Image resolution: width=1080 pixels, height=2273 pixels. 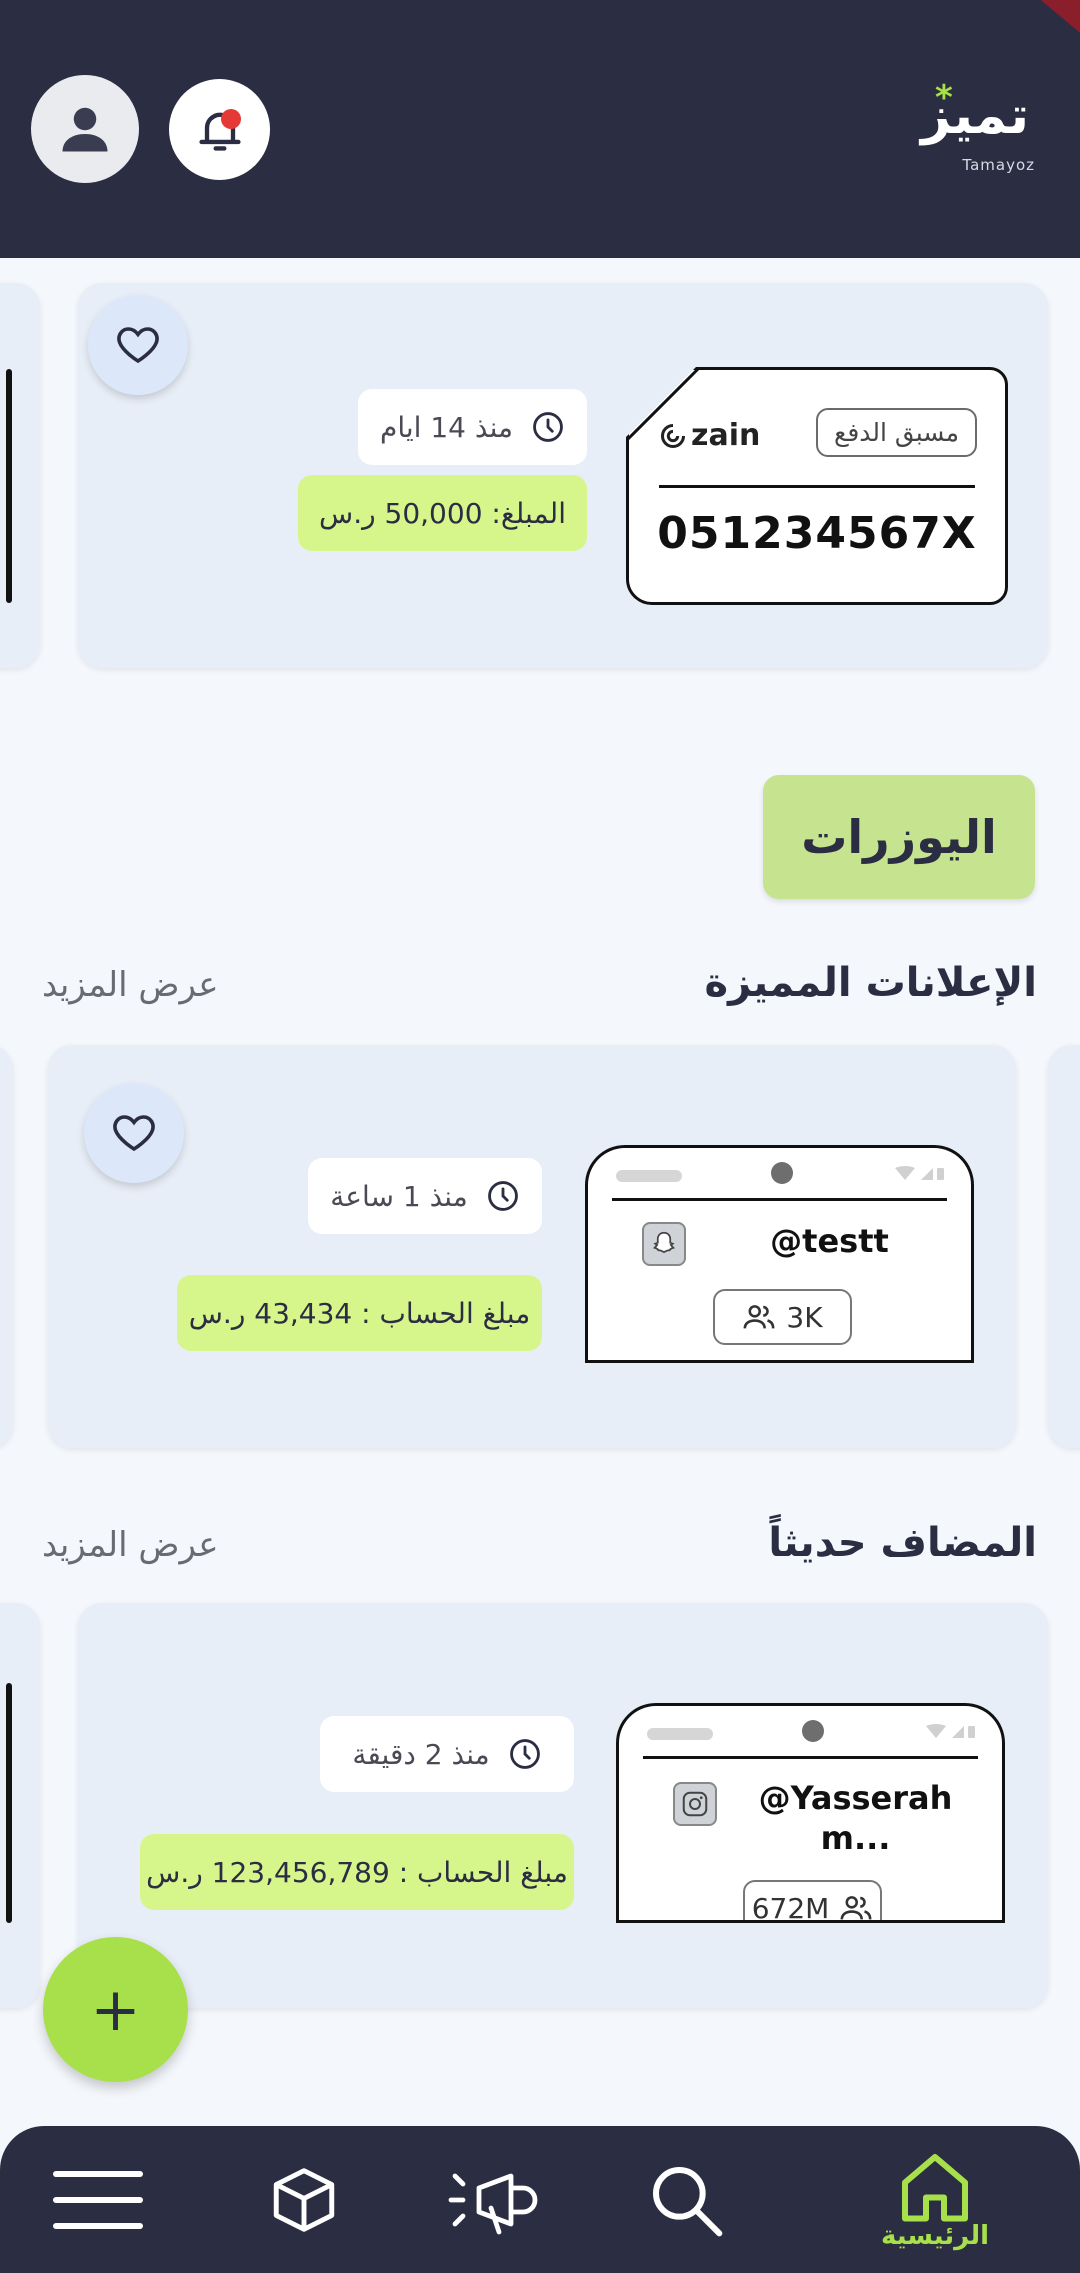 I want to click on account-price-pill: مبلغ الحساب : 123,456,789 ر.س, so click(x=357, y=1872).